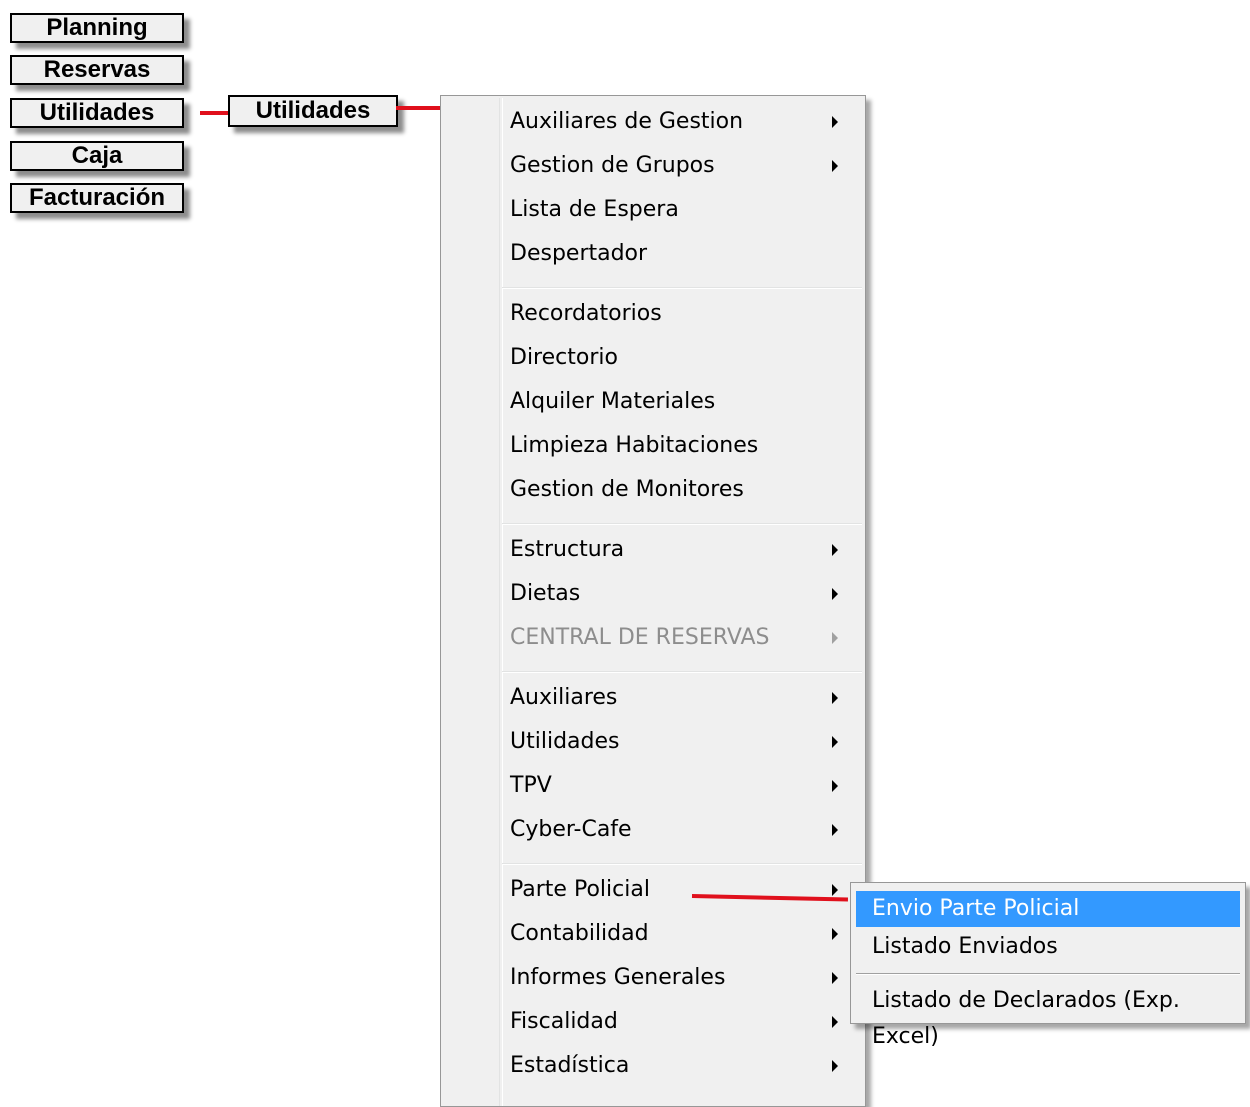 This screenshot has height=1107, width=1250. Describe the element at coordinates (97, 156) in the screenshot. I see `caja-button: Caja` at that location.